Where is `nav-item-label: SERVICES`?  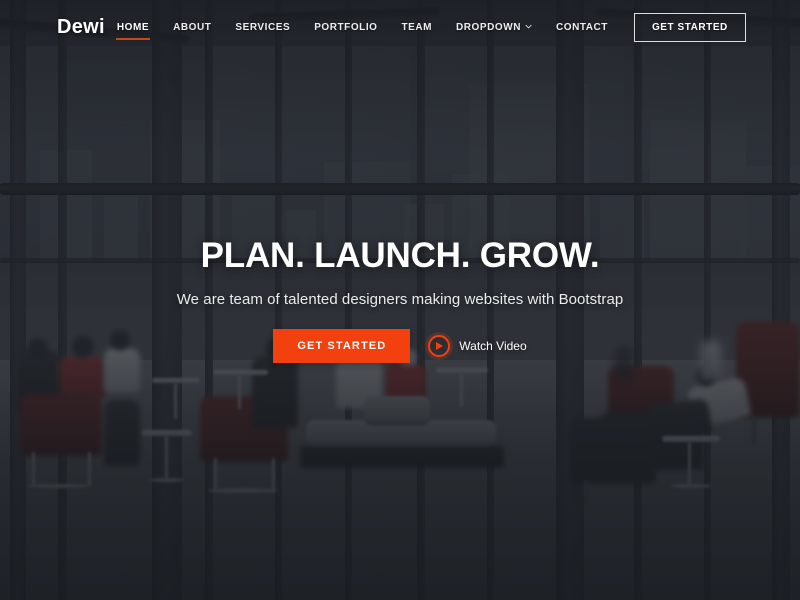
nav-item-label: SERVICES is located at coordinates (263, 27).